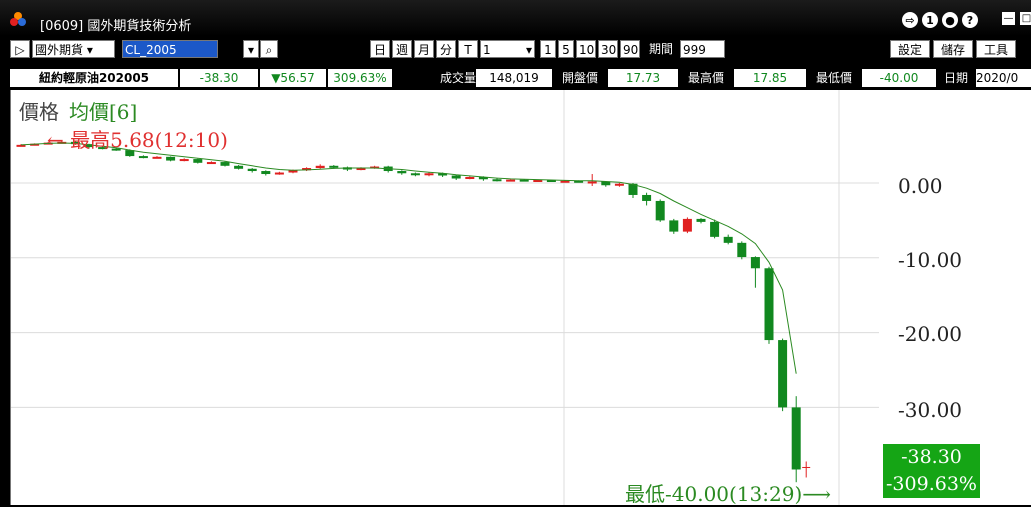 The width and height of the screenshot is (1031, 507). What do you see at coordinates (18, 19) in the screenshot?
I see `app-logo-icon` at bounding box center [18, 19].